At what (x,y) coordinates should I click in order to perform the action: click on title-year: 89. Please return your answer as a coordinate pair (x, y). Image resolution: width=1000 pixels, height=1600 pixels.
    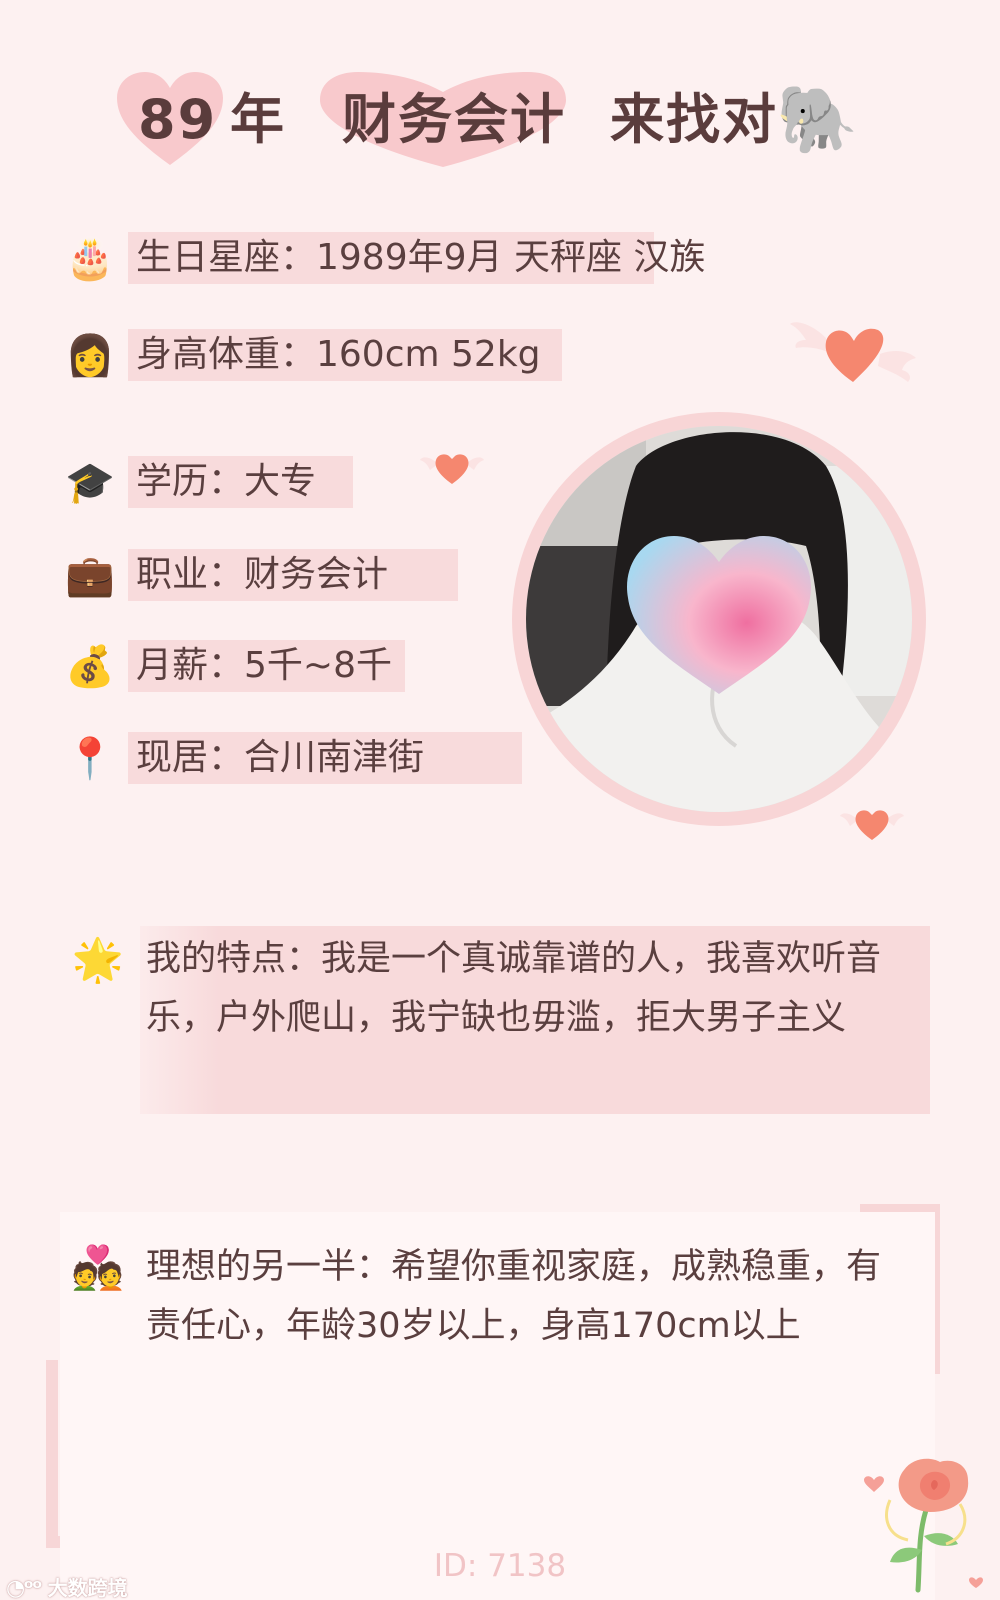
    Looking at the image, I should click on (178, 119).